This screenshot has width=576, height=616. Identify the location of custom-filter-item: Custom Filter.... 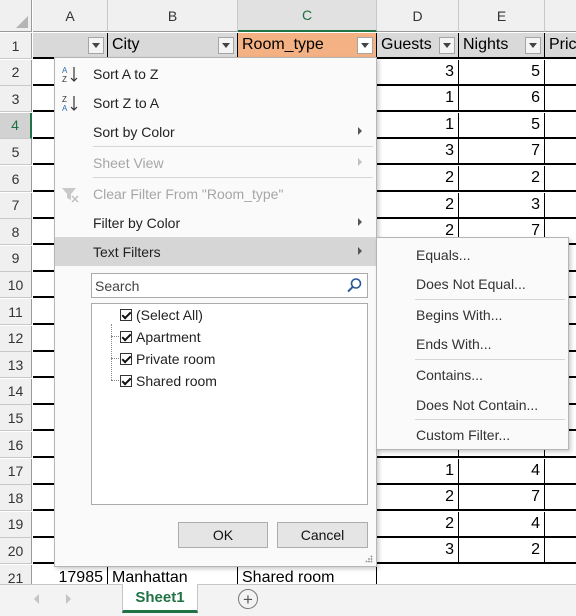
(472, 435).